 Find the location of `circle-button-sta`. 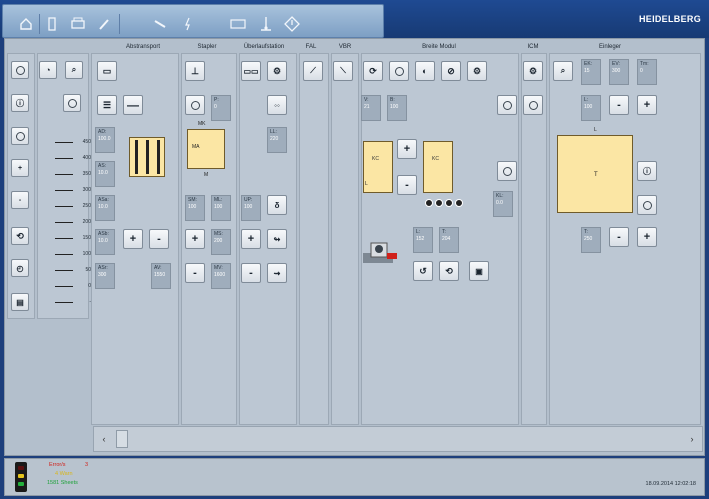

circle-button-sta is located at coordinates (195, 105).